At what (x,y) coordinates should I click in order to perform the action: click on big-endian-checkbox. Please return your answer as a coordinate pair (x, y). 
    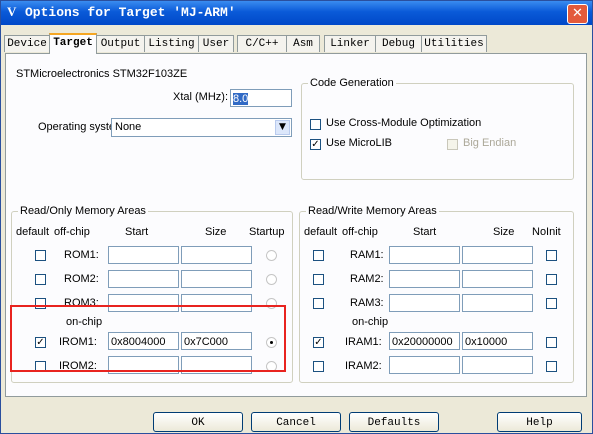
    Looking at the image, I should click on (452, 144).